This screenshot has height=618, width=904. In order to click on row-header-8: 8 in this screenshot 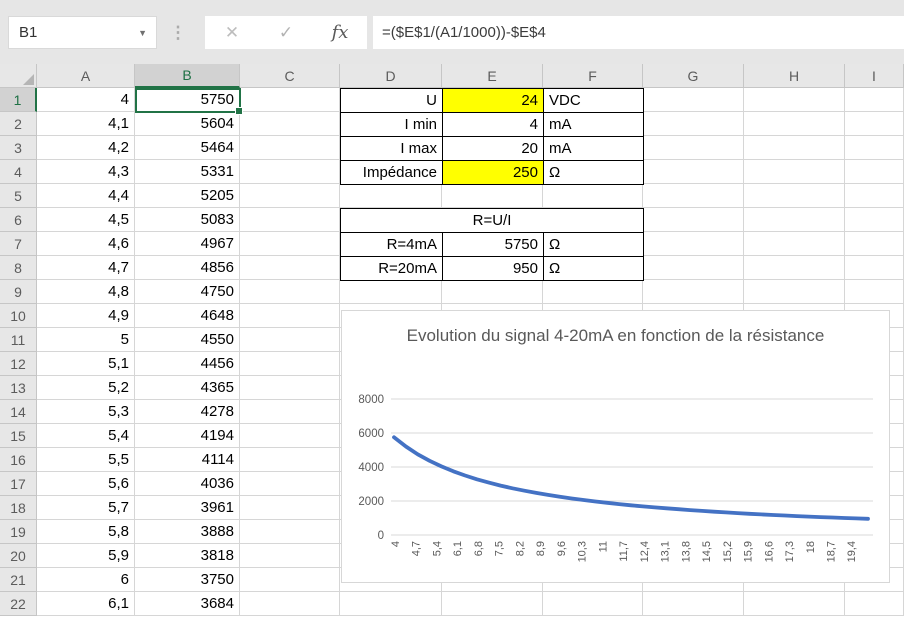, I will do `click(18, 268)`.